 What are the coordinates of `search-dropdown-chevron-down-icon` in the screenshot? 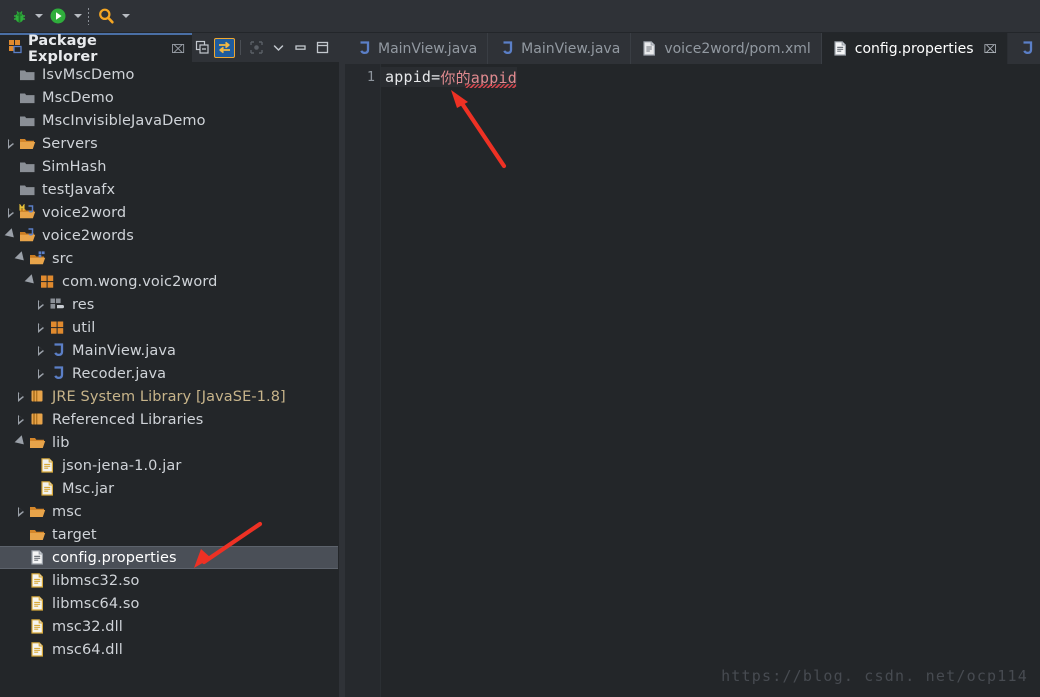 It's located at (125, 16).